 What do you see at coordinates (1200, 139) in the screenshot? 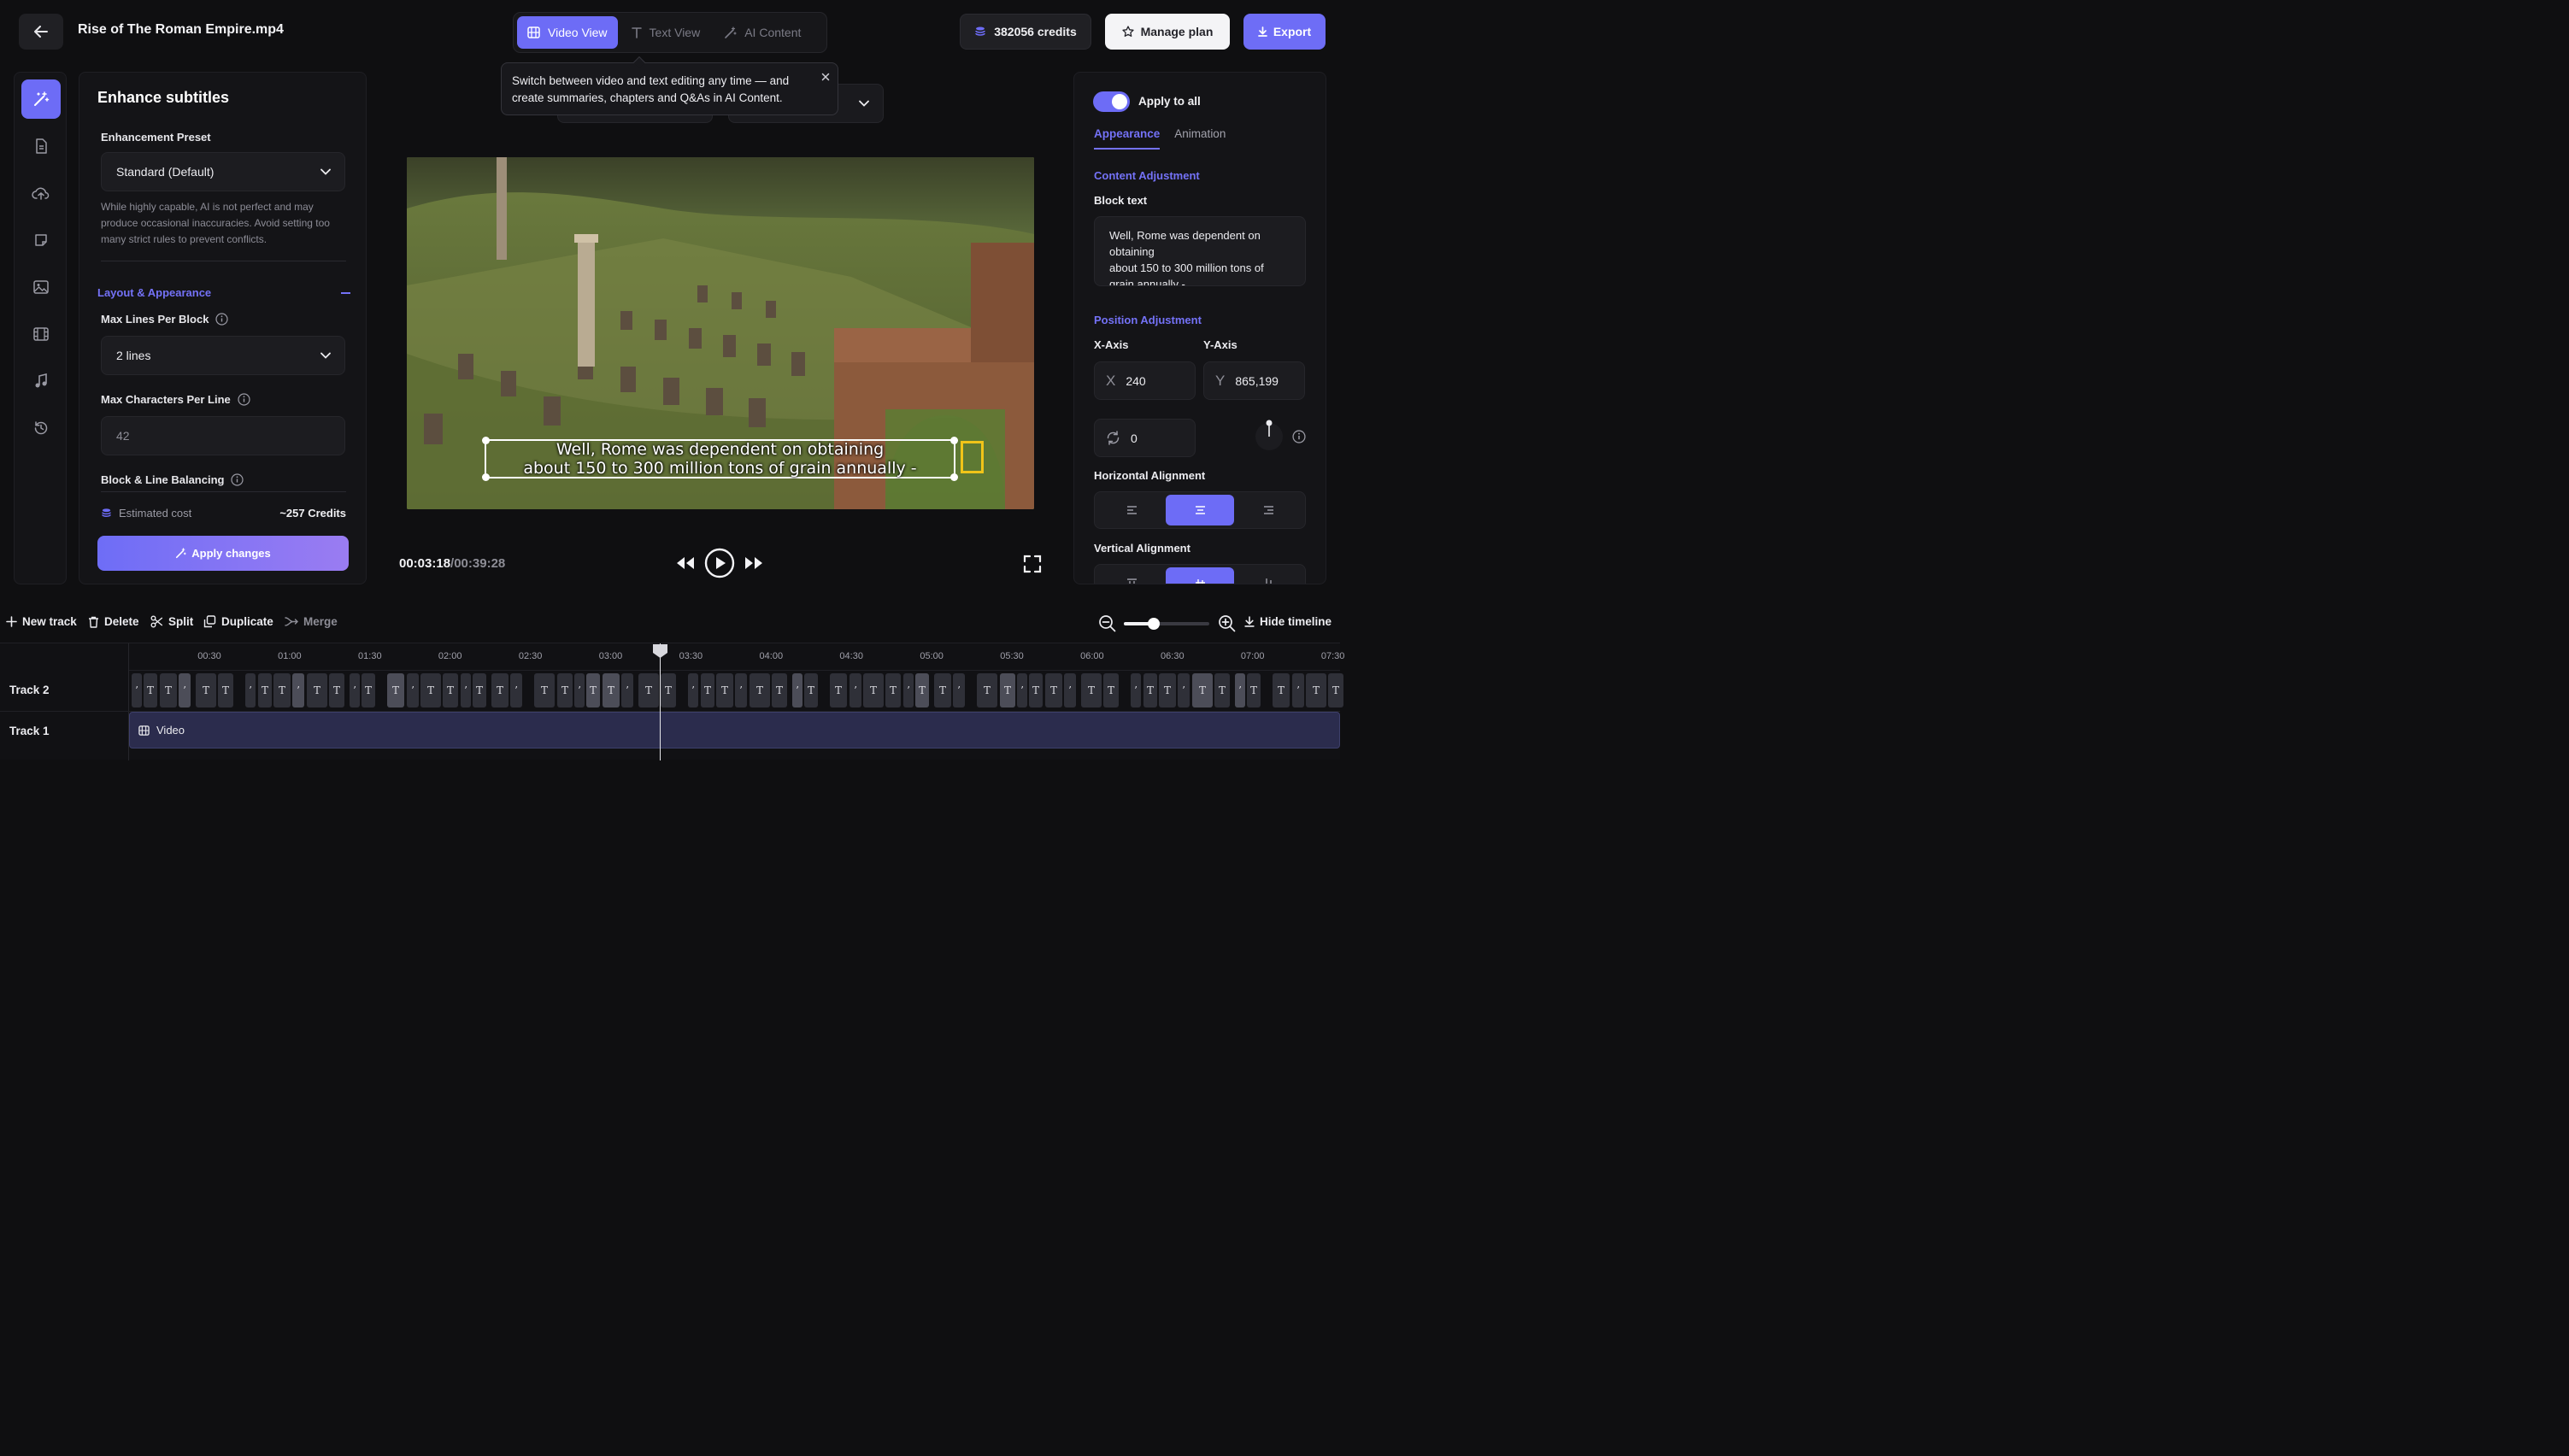
I see `tab-animation: Animation` at bounding box center [1200, 139].